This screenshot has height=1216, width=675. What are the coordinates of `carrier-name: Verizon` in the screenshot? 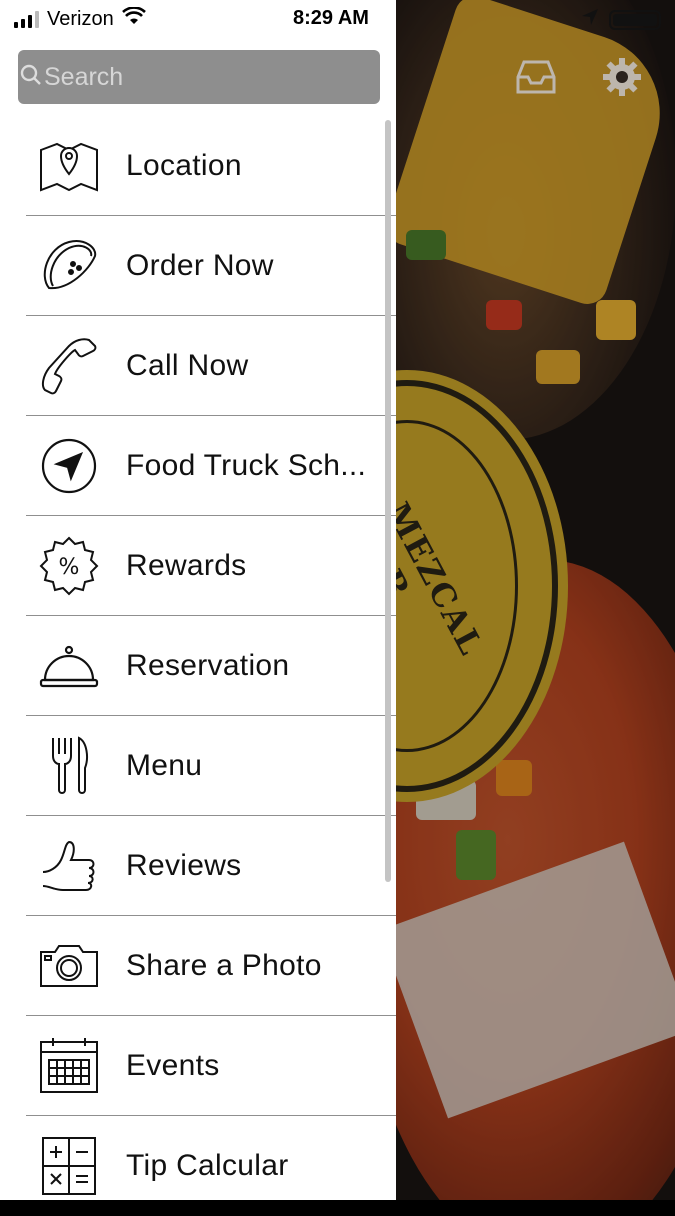 It's located at (80, 18).